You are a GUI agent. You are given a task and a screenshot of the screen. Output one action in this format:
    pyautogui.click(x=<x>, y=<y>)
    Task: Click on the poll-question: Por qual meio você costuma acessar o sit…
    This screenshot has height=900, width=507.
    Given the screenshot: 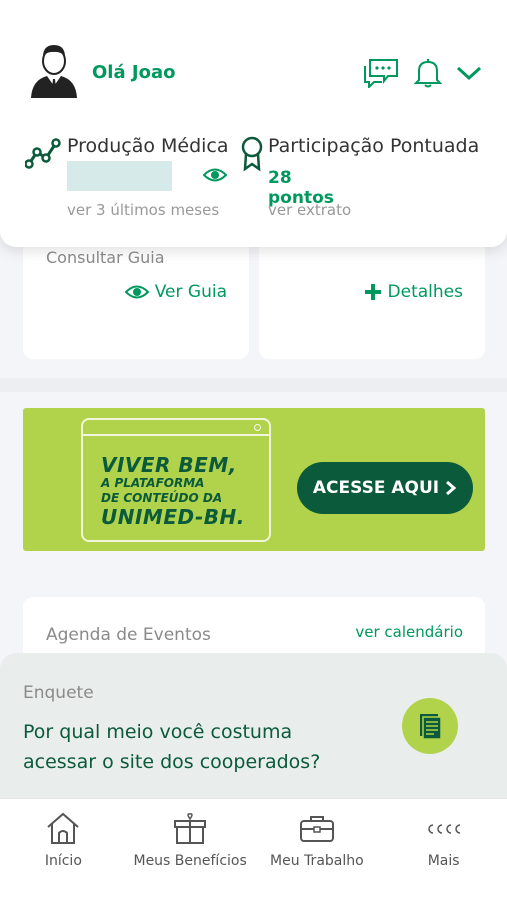 What is the action you would take?
    pyautogui.click(x=193, y=747)
    